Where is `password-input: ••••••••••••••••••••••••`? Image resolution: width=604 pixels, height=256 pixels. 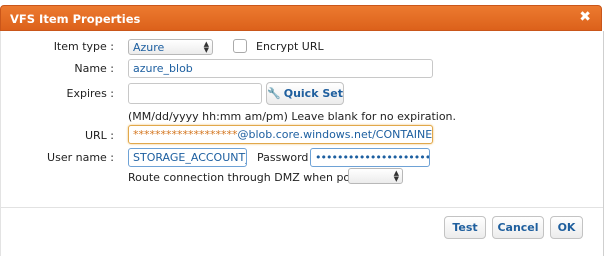 password-input: •••••••••••••••••••••••• is located at coordinates (370, 157).